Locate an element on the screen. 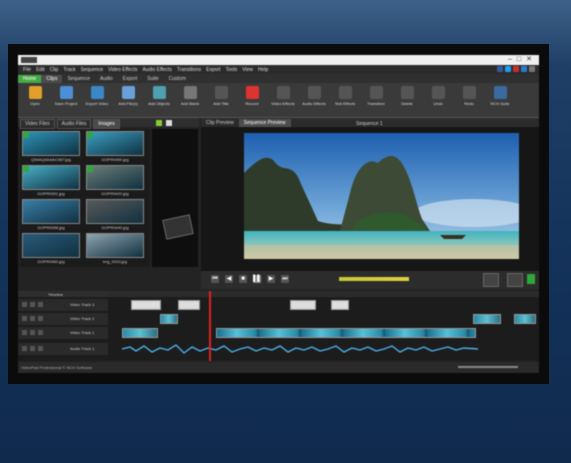  tab-export: Export is located at coordinates (130, 79).